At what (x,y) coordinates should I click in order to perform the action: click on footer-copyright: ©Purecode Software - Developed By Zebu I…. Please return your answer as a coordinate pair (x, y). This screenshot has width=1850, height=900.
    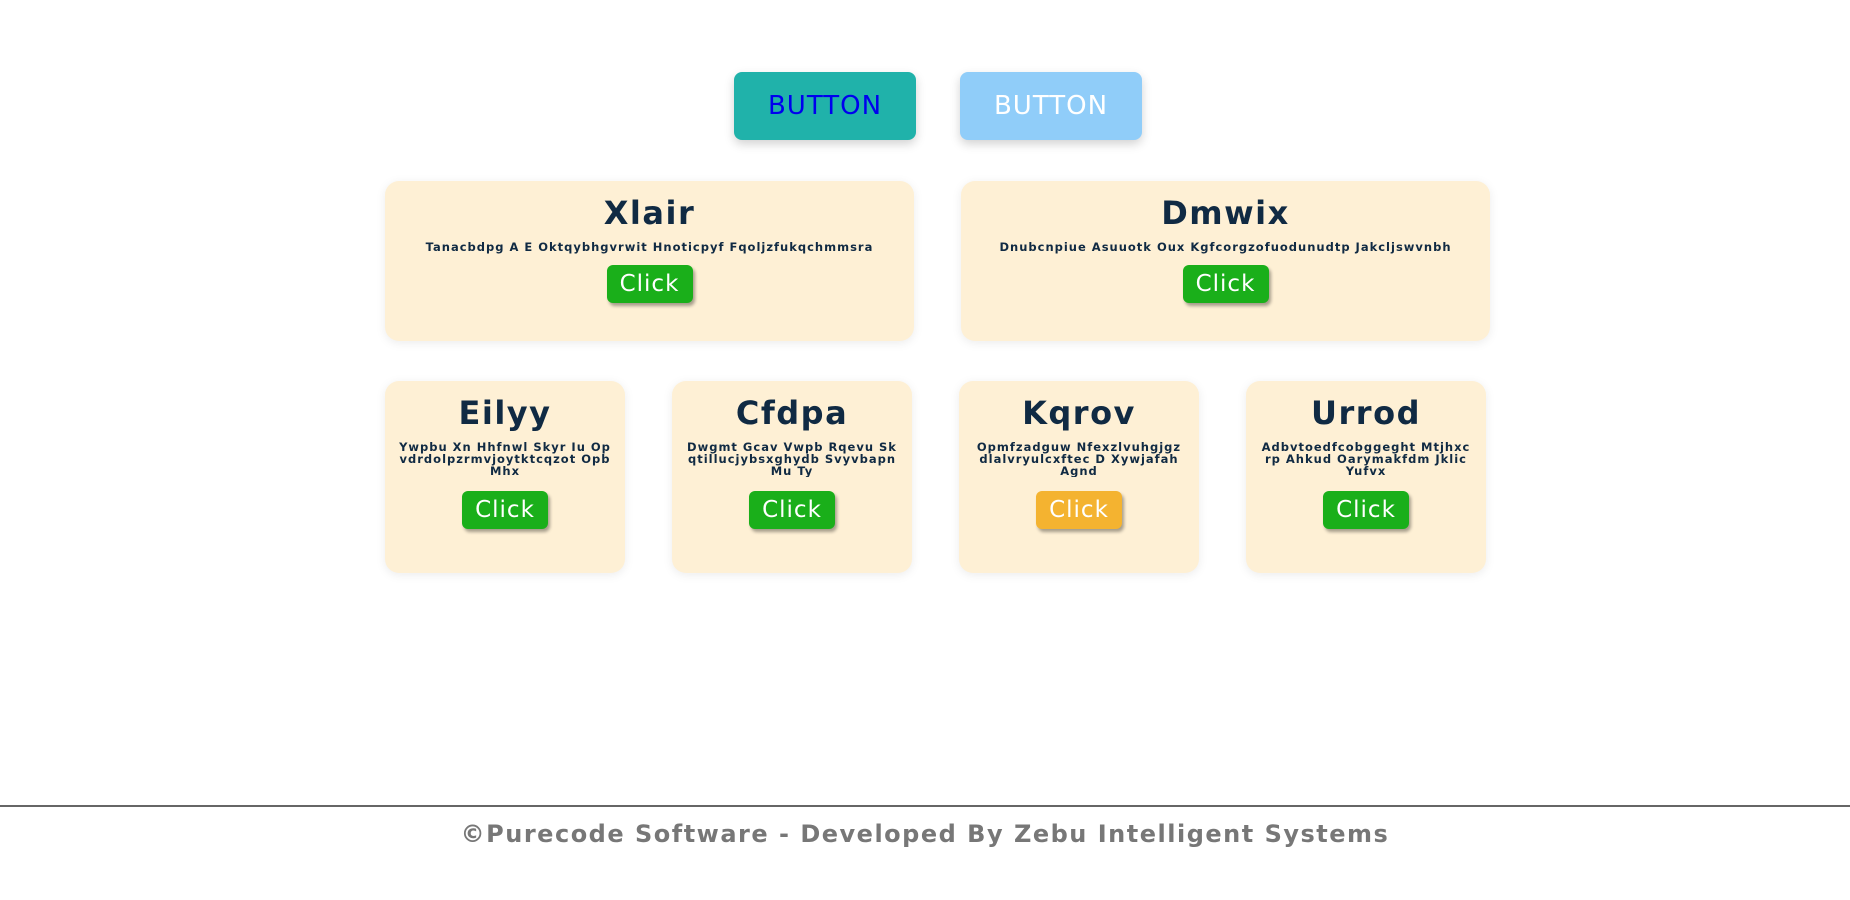
    Looking at the image, I should click on (925, 834).